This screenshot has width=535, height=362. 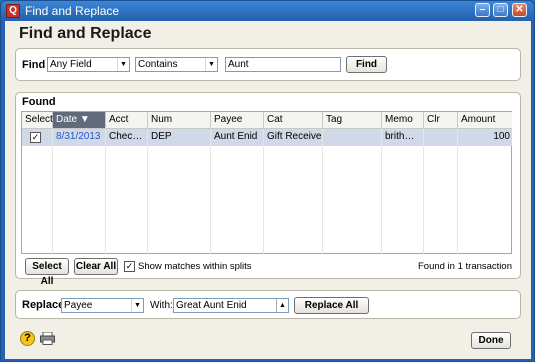 I want to click on help-icon: ?, so click(x=27, y=338).